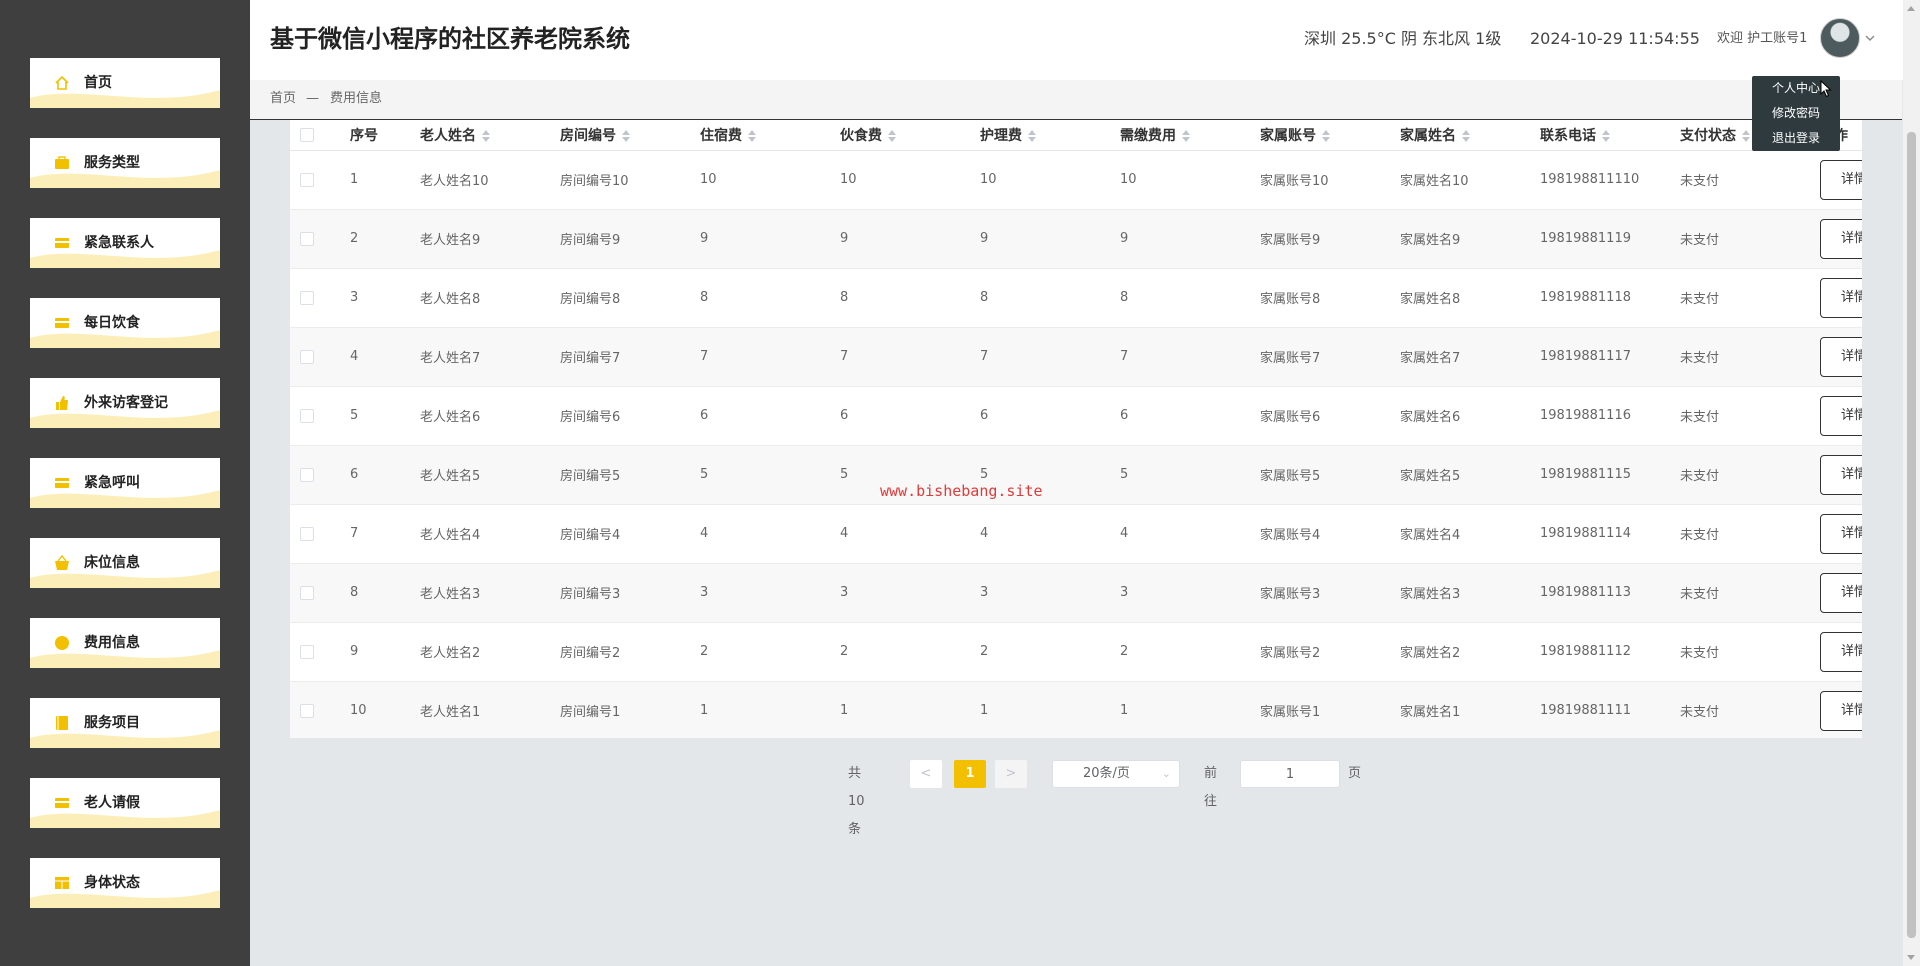 The image size is (1920, 966). I want to click on table-cell: 6, so click(770, 416).